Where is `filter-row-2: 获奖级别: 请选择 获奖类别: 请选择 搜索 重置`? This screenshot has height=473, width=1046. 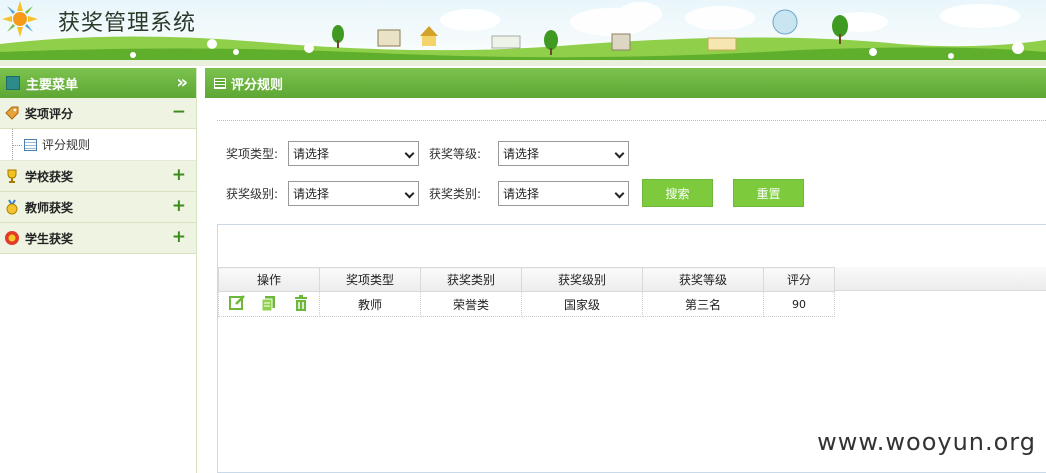 filter-row-2: 获奖级别: 请选择 获奖类别: 请选择 搜索 重置 is located at coordinates (515, 193).